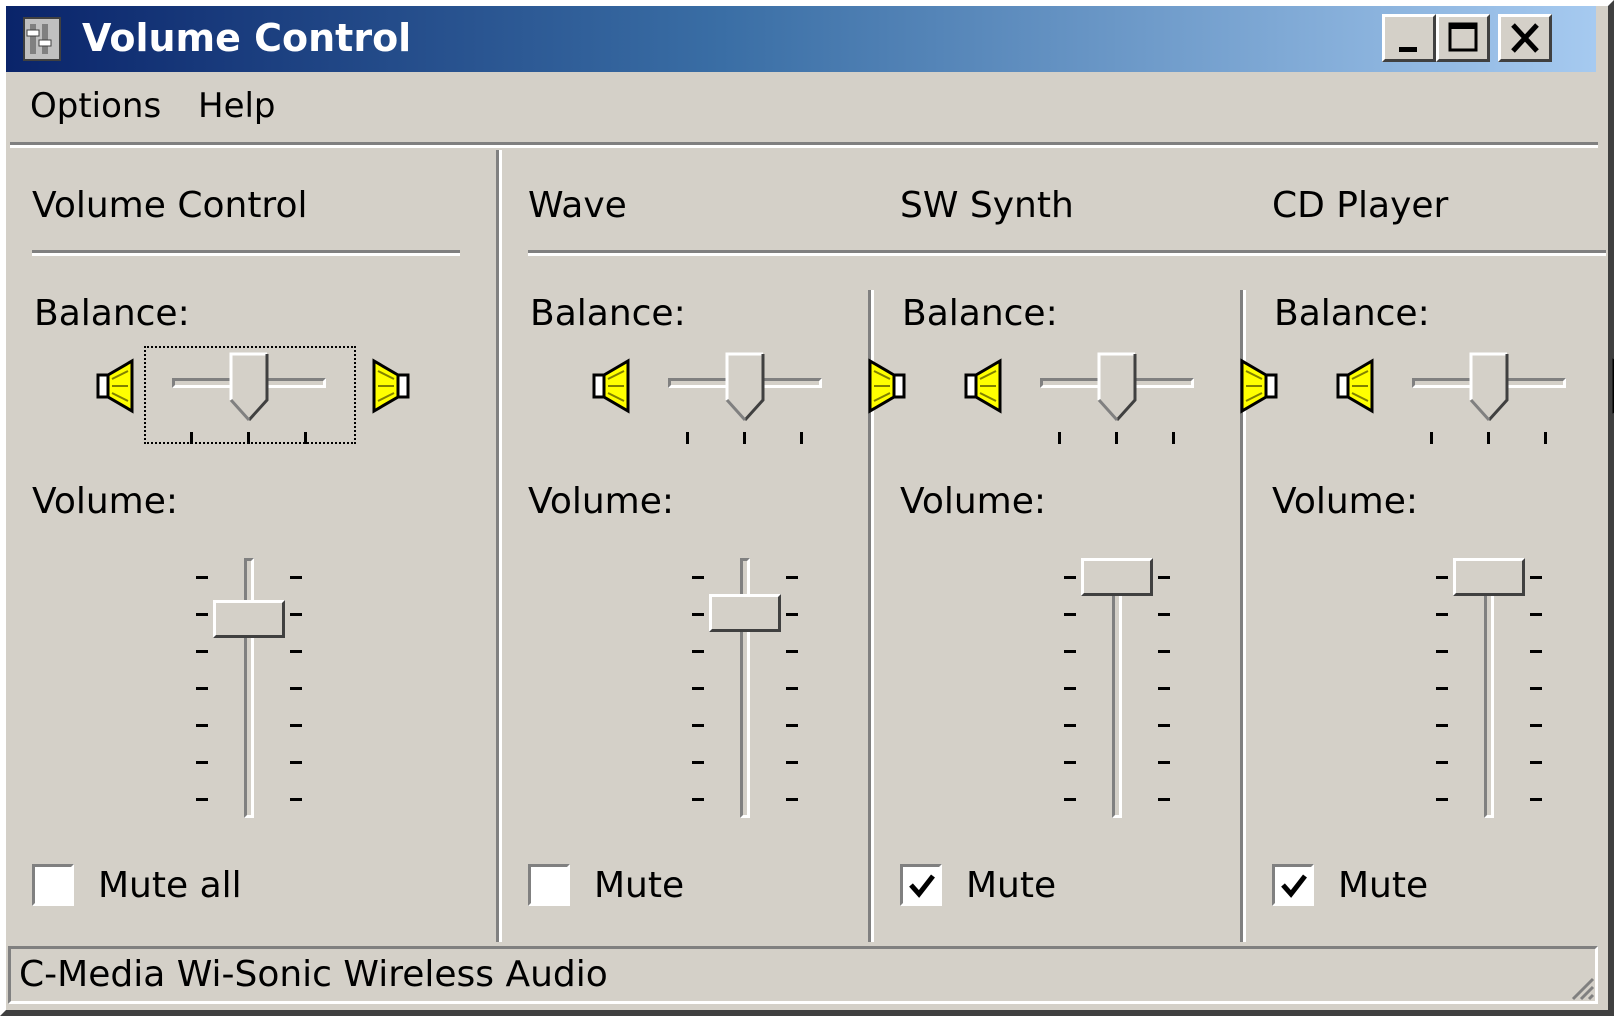 This screenshot has width=1614, height=1016. I want to click on close-icon, so click(1525, 38).